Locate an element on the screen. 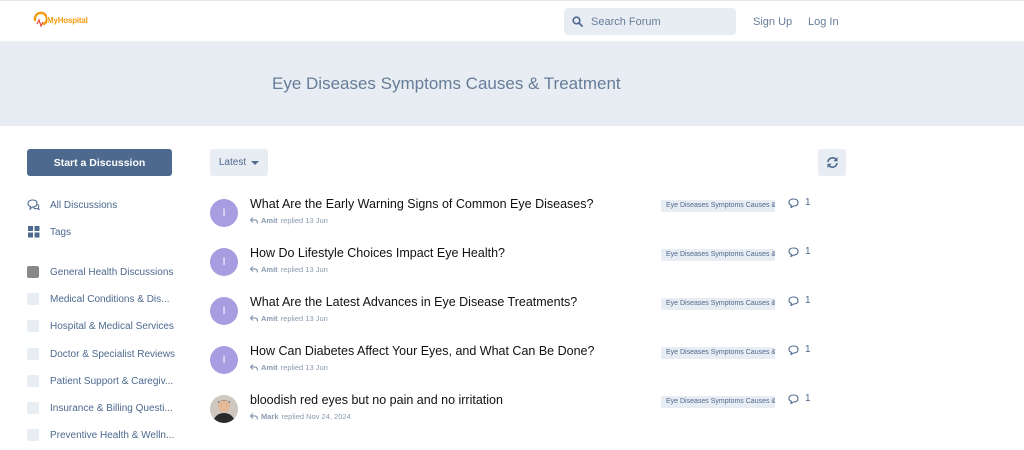 This screenshot has width=1024, height=450. refresh-icon is located at coordinates (832, 162).